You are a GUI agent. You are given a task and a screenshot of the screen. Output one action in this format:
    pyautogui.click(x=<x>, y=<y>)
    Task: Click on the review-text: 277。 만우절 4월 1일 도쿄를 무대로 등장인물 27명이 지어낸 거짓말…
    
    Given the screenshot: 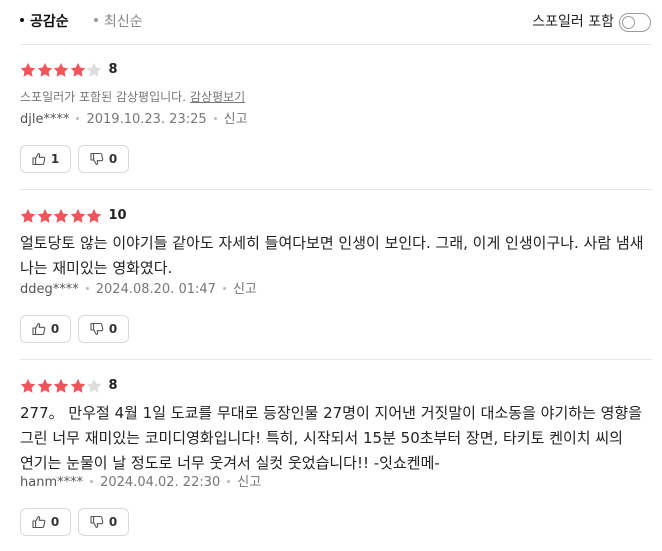 What is the action you would take?
    pyautogui.click(x=331, y=438)
    